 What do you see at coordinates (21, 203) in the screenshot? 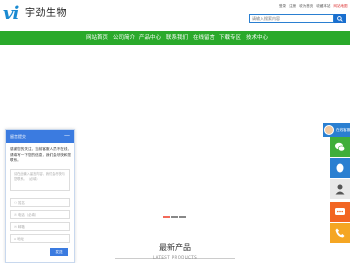
I see `name-placeholder: 姓名` at bounding box center [21, 203].